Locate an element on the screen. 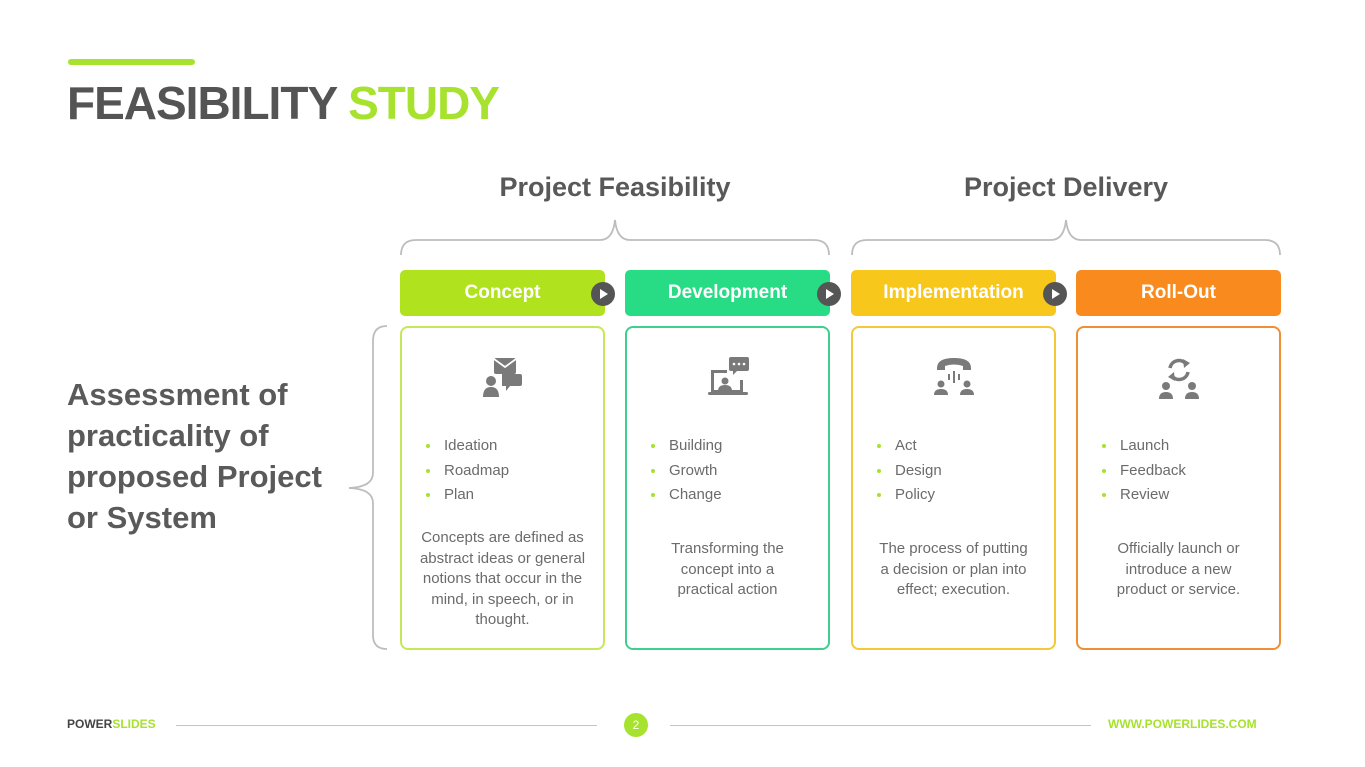  footer-website-link: WWW.POWERLIDES.COM is located at coordinates (1182, 724).